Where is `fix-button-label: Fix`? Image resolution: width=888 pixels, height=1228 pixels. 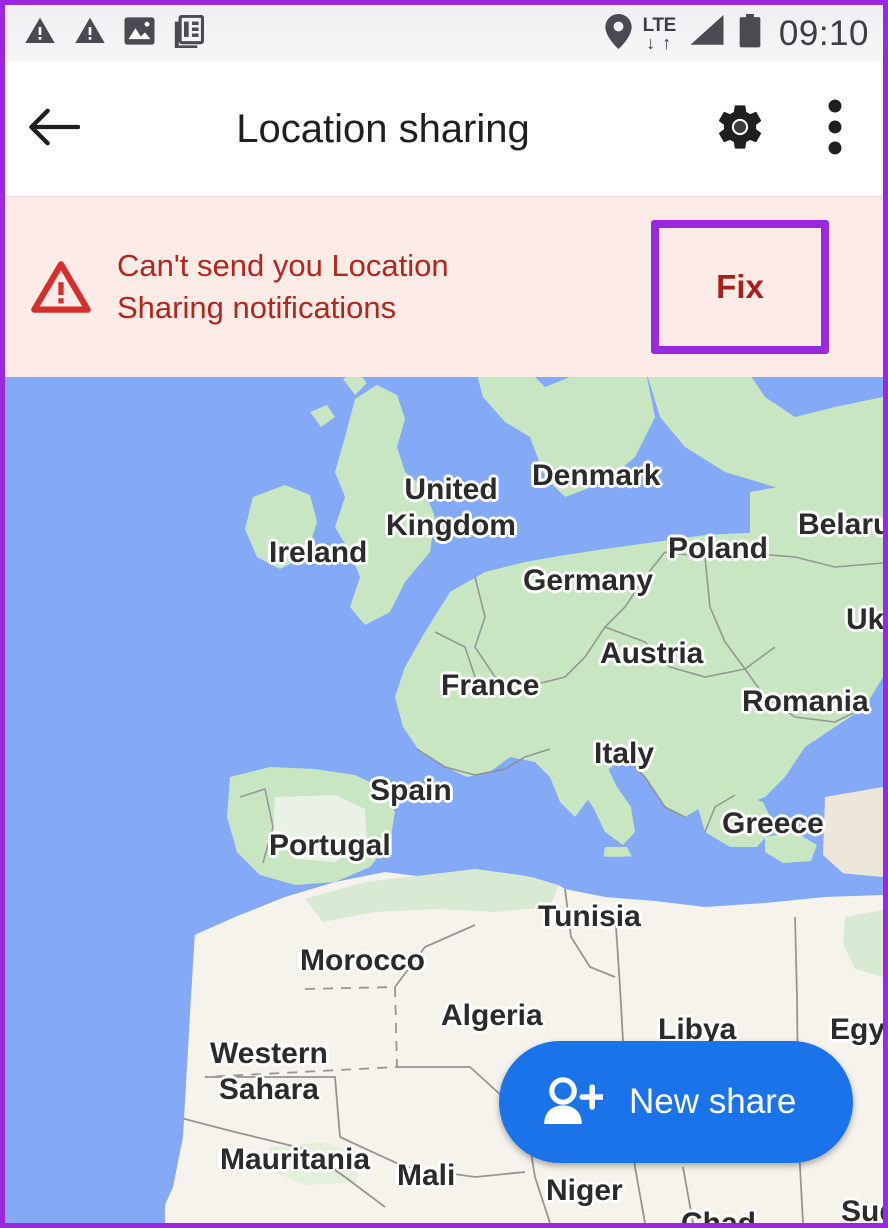 fix-button-label: Fix is located at coordinates (740, 286).